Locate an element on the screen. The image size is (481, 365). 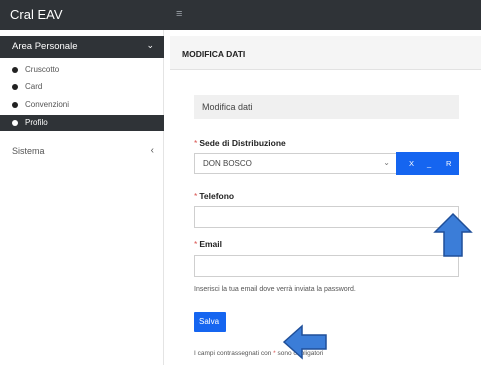
app-title: Cral EAV is located at coordinates (82, 15).